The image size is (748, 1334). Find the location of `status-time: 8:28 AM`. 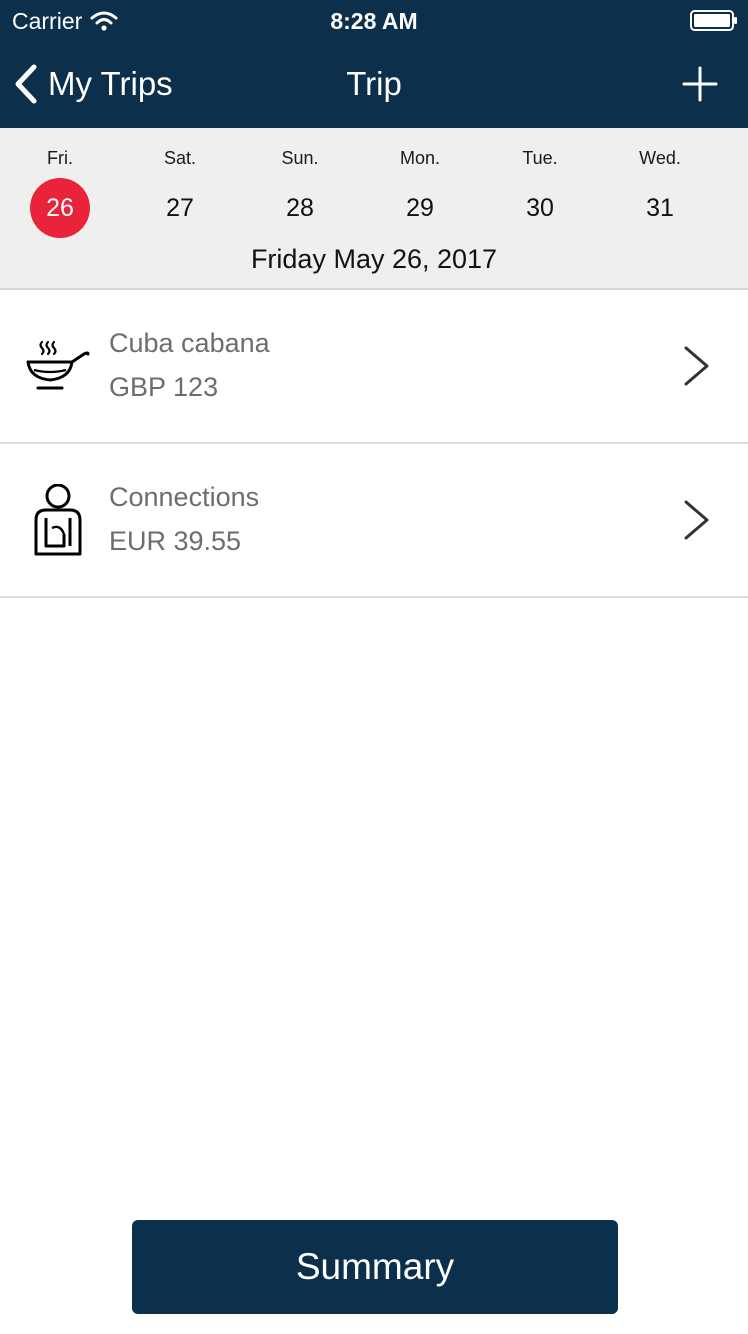

status-time: 8:28 AM is located at coordinates (374, 21).